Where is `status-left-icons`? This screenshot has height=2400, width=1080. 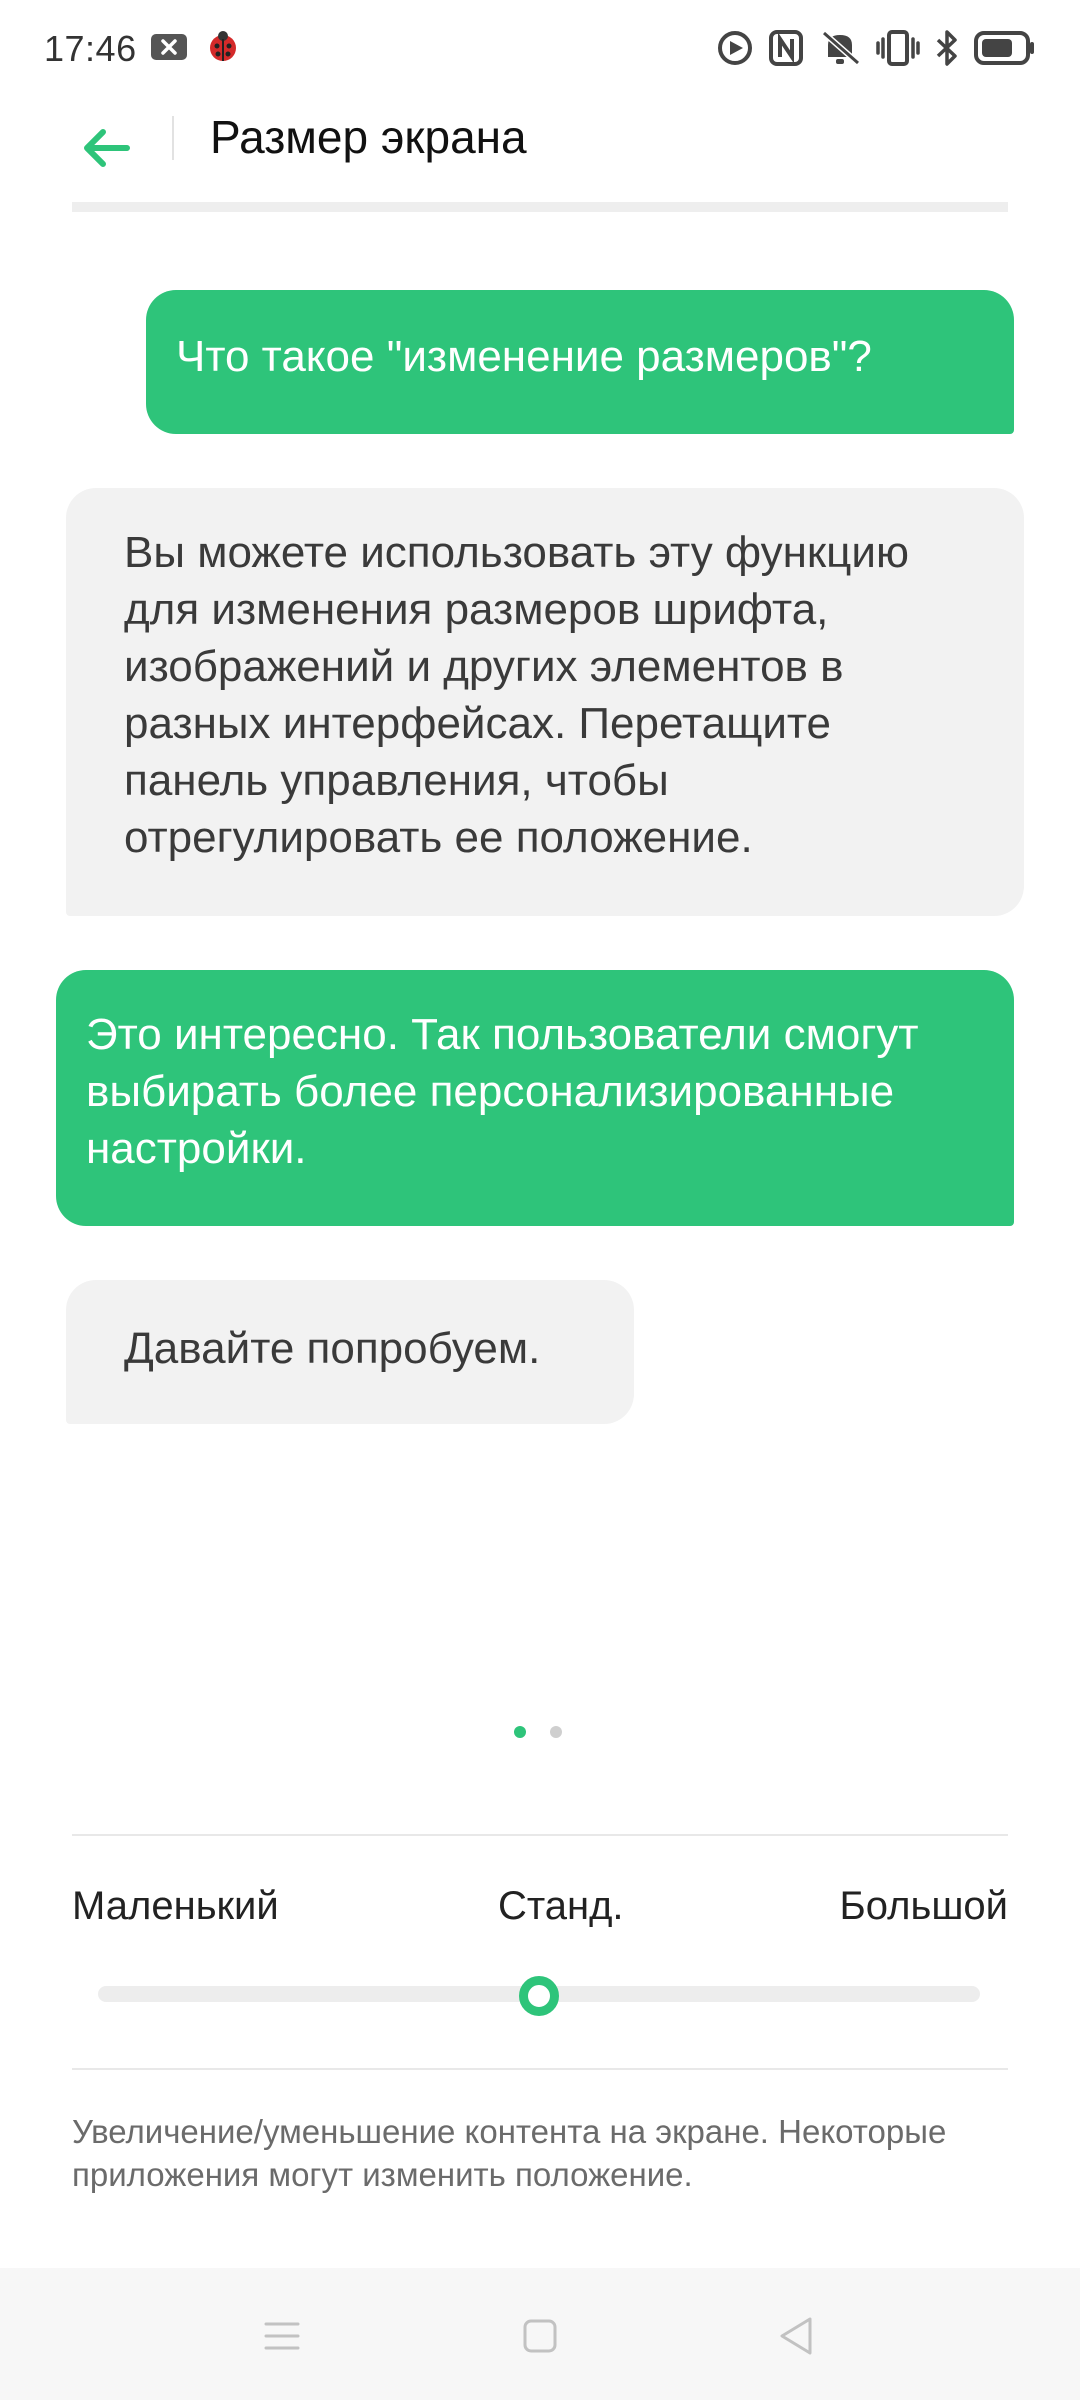
status-left-icons is located at coordinates (195, 47).